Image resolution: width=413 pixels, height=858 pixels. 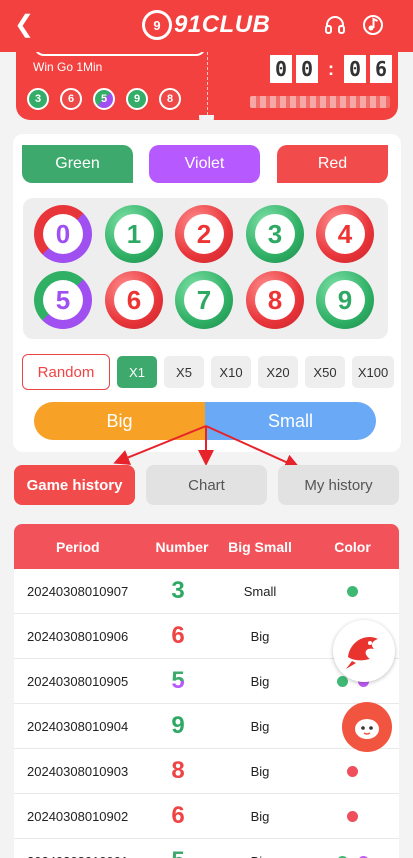 What do you see at coordinates (178, 590) in the screenshot?
I see `number-cell: 3` at bounding box center [178, 590].